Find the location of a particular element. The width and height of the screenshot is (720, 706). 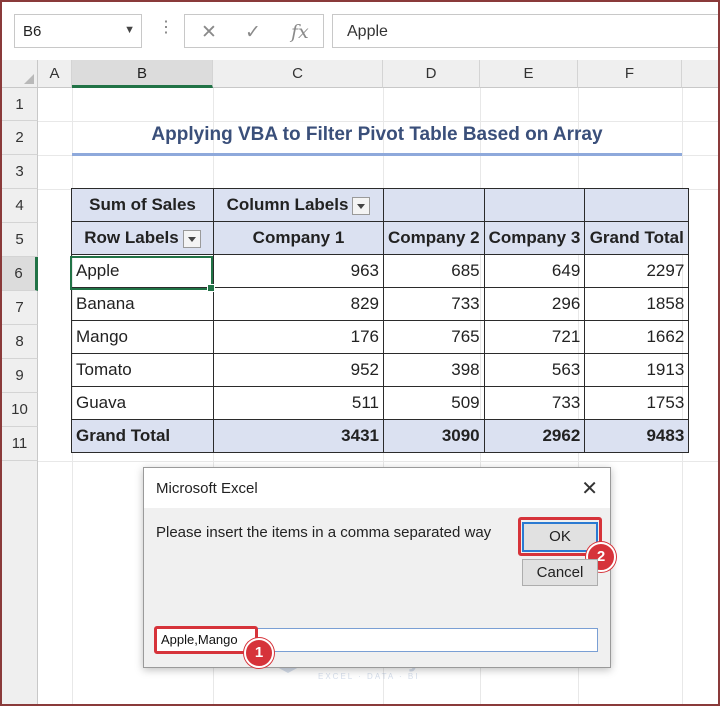

column-header-f: F is located at coordinates (630, 74).